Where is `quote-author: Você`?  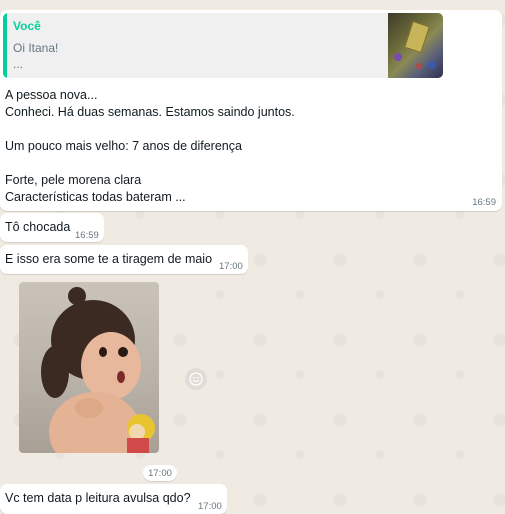 quote-author: Você is located at coordinates (27, 26).